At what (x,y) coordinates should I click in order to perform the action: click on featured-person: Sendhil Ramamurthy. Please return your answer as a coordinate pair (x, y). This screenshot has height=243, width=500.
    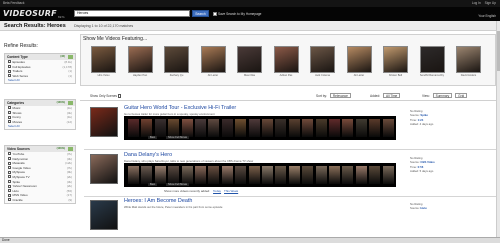
    Looking at the image, I should click on (432, 61).